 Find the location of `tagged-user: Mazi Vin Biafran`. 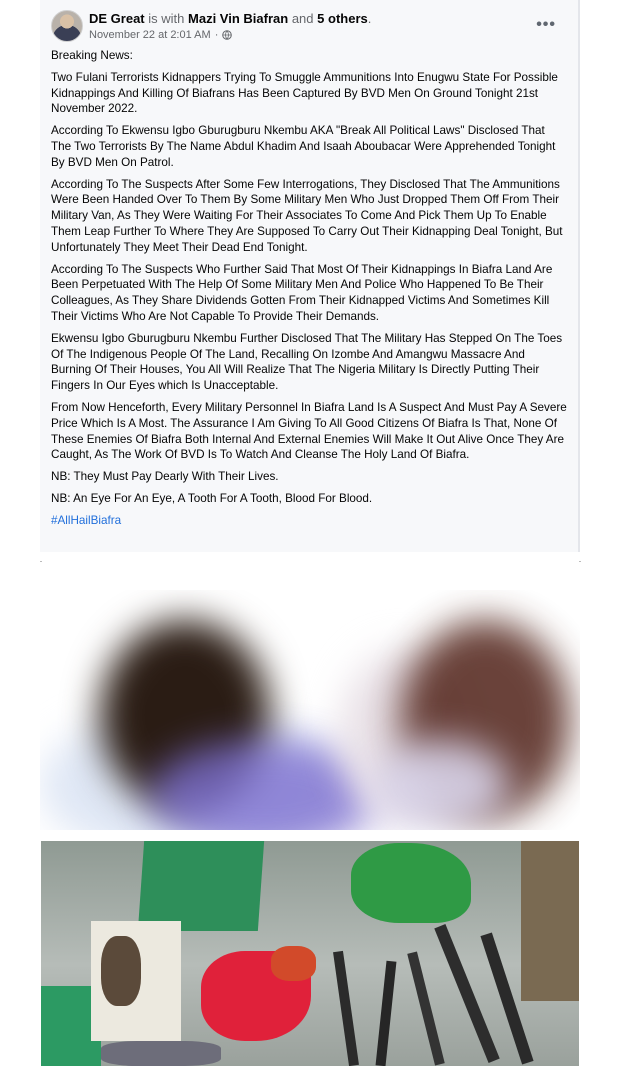

tagged-user: Mazi Vin Biafran is located at coordinates (238, 18).